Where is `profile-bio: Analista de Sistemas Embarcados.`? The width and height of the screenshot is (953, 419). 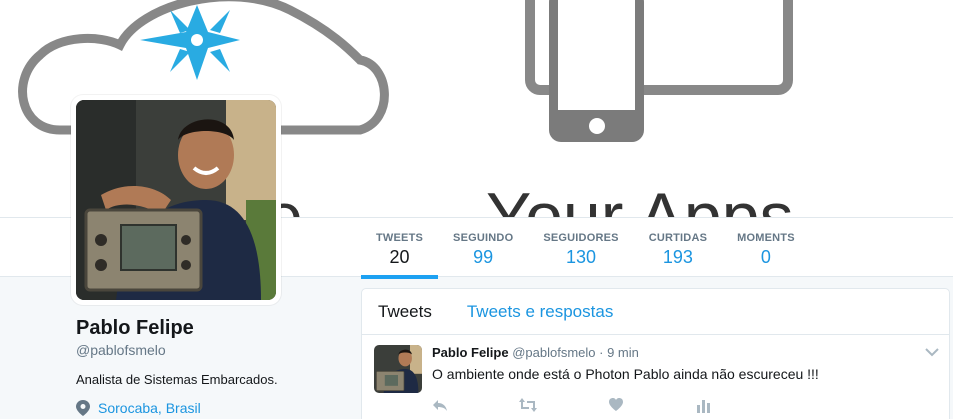 profile-bio: Analista de Sistemas Embarcados. is located at coordinates (177, 379).